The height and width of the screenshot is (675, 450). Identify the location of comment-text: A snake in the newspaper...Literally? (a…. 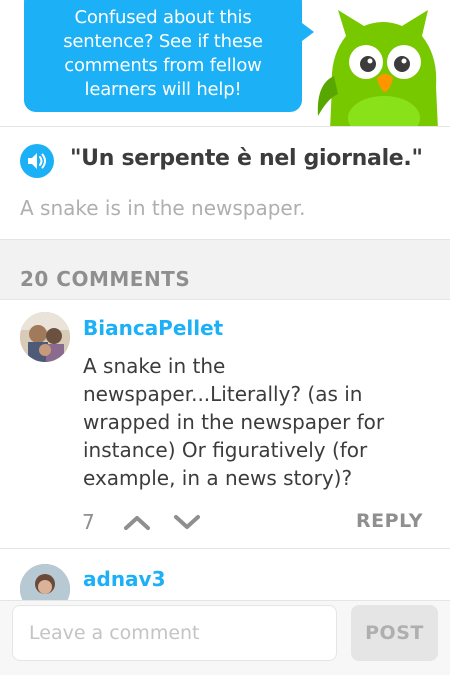
(234, 422).